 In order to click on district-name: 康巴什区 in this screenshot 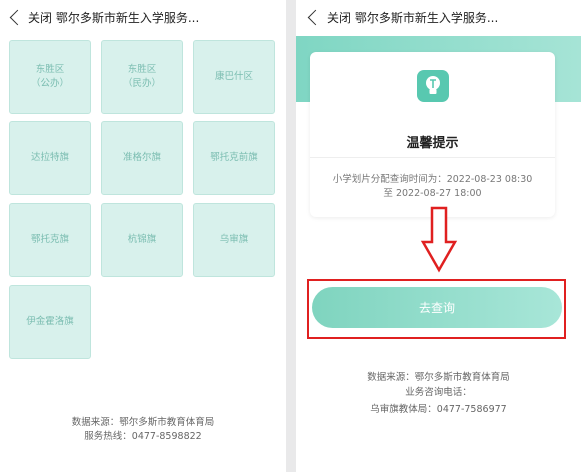, I will do `click(233, 76)`.